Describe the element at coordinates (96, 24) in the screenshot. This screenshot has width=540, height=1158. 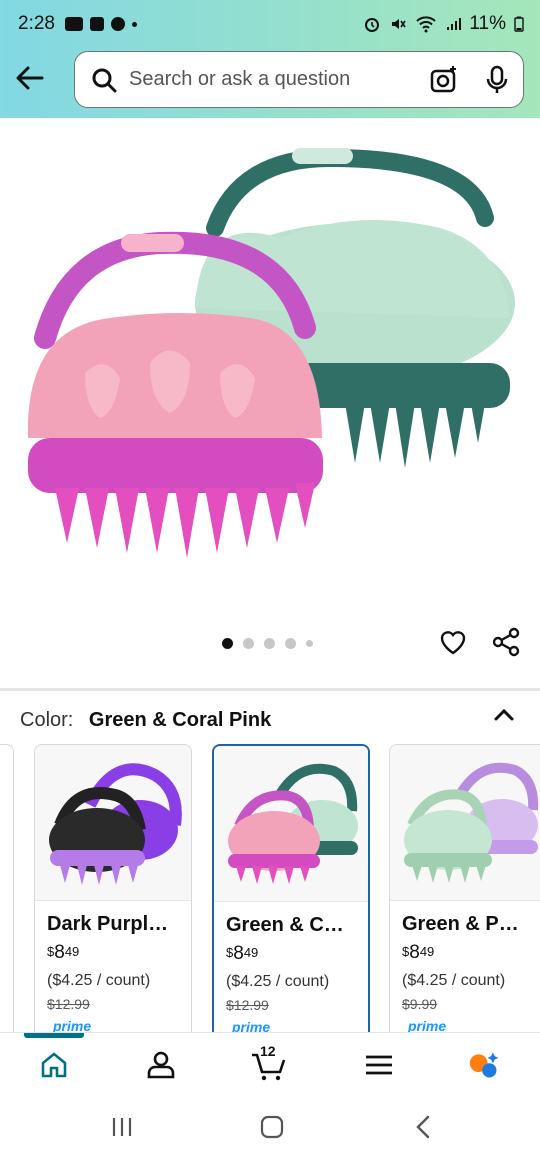
I see `checkbox-icon` at that location.